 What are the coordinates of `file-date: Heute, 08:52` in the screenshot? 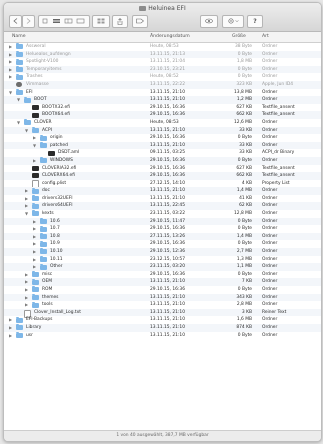 It's located at (164, 77).